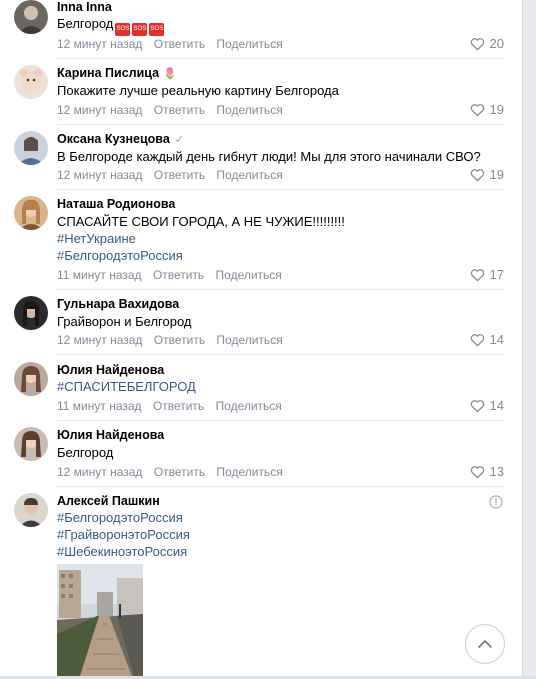  Describe the element at coordinates (118, 304) in the screenshot. I see `comment-author: Гульнара Вахидова` at that location.